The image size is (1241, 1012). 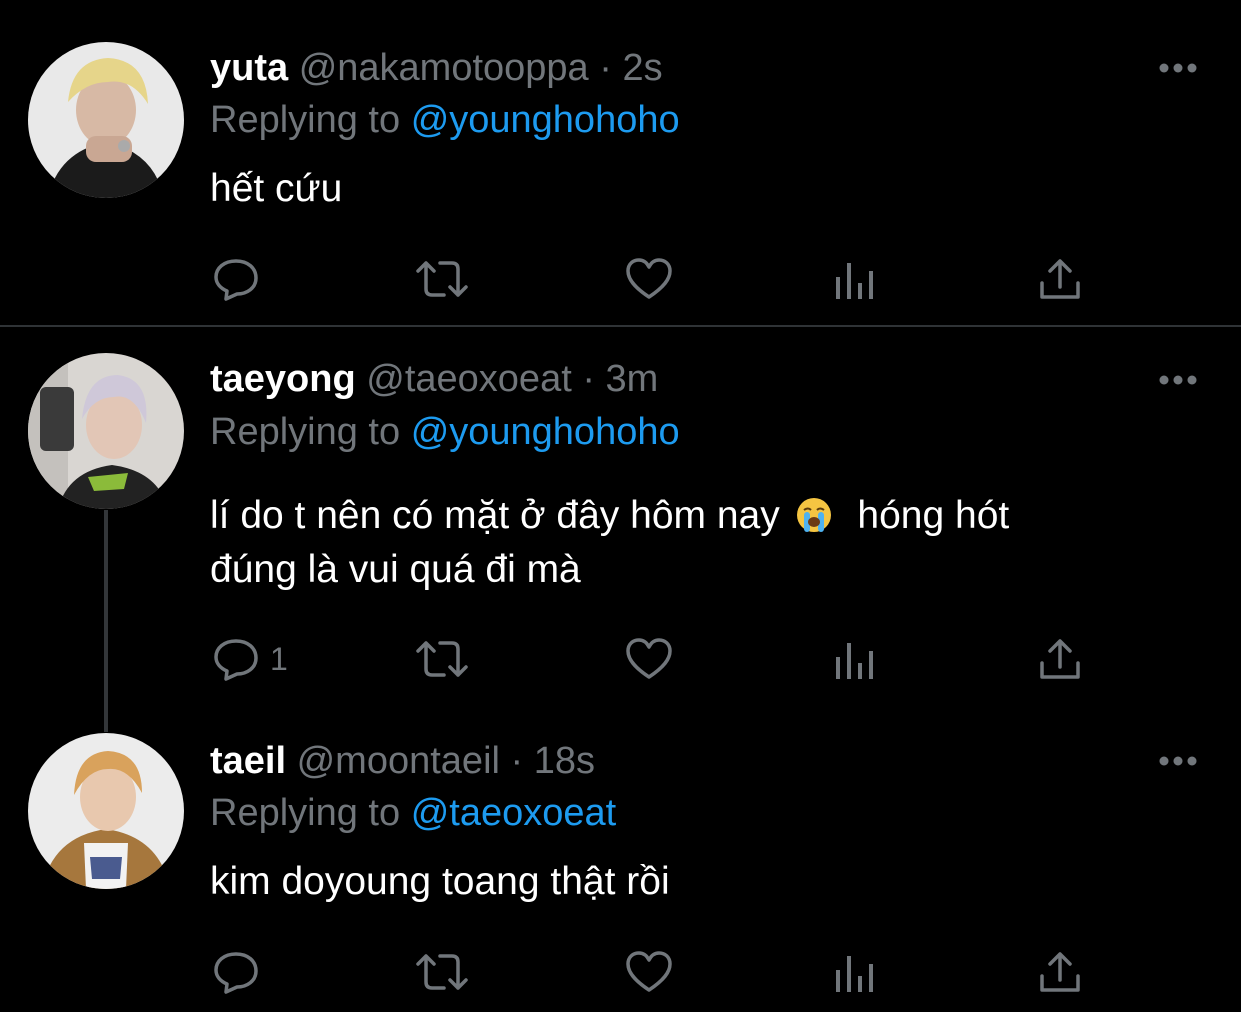 I want to click on tweet-text-part2: hóng hót, so click(x=933, y=515).